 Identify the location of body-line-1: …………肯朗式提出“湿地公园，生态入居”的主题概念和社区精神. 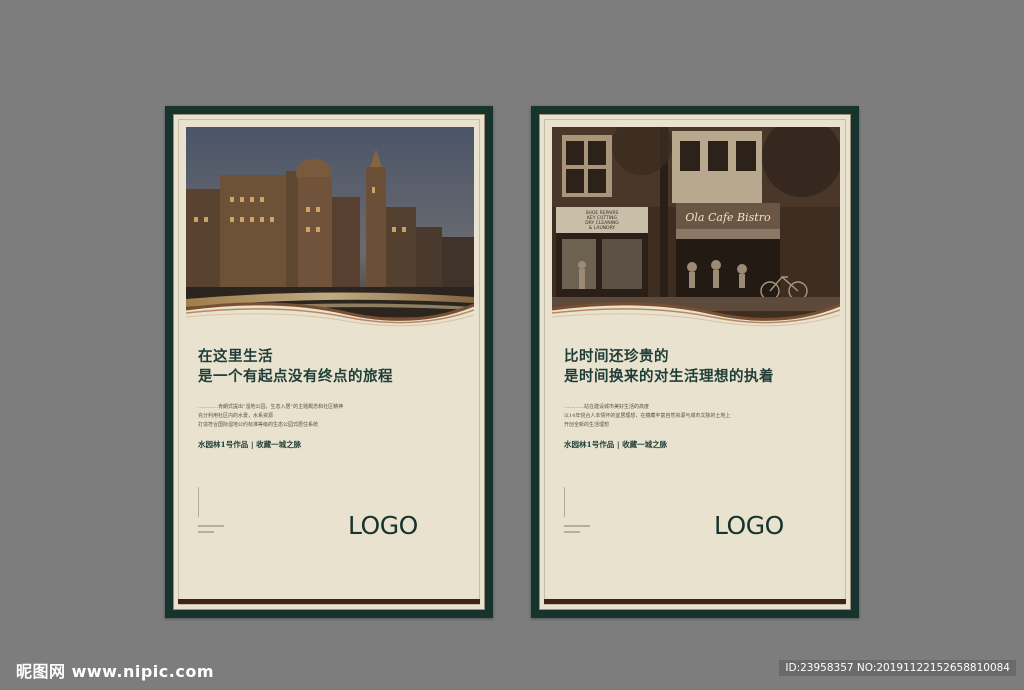
(271, 407).